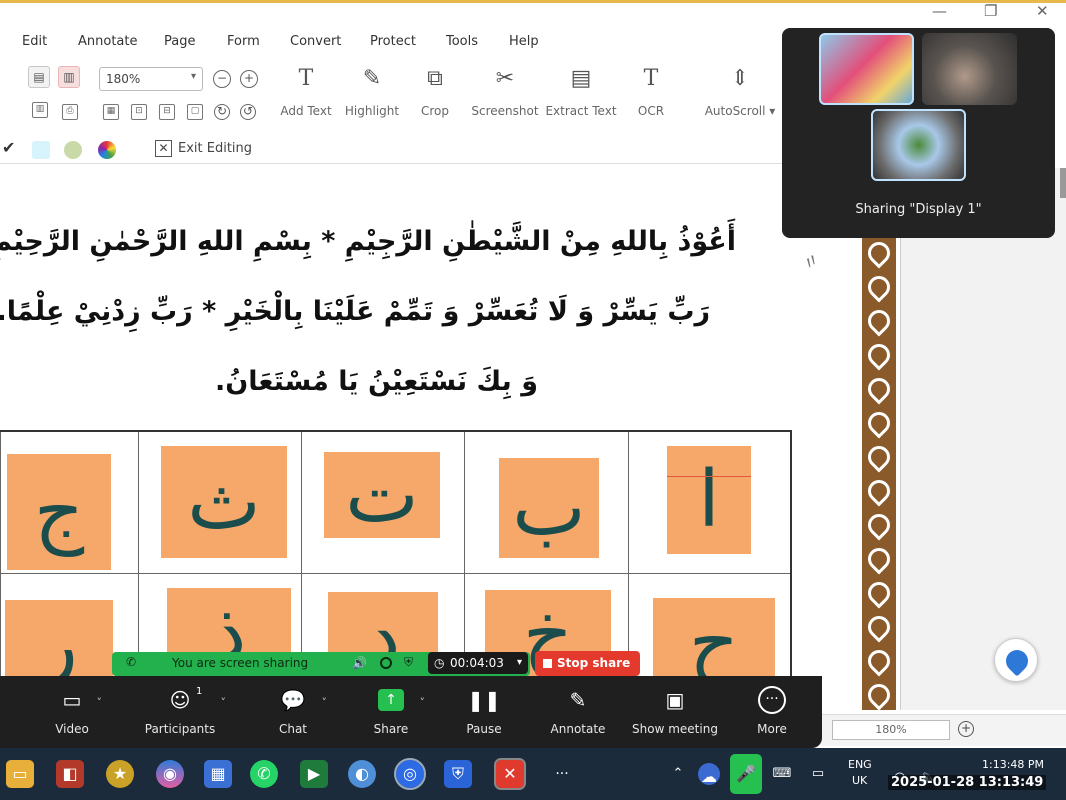  Describe the element at coordinates (306, 78) in the screenshot. I see `add-text-icon: T` at that location.